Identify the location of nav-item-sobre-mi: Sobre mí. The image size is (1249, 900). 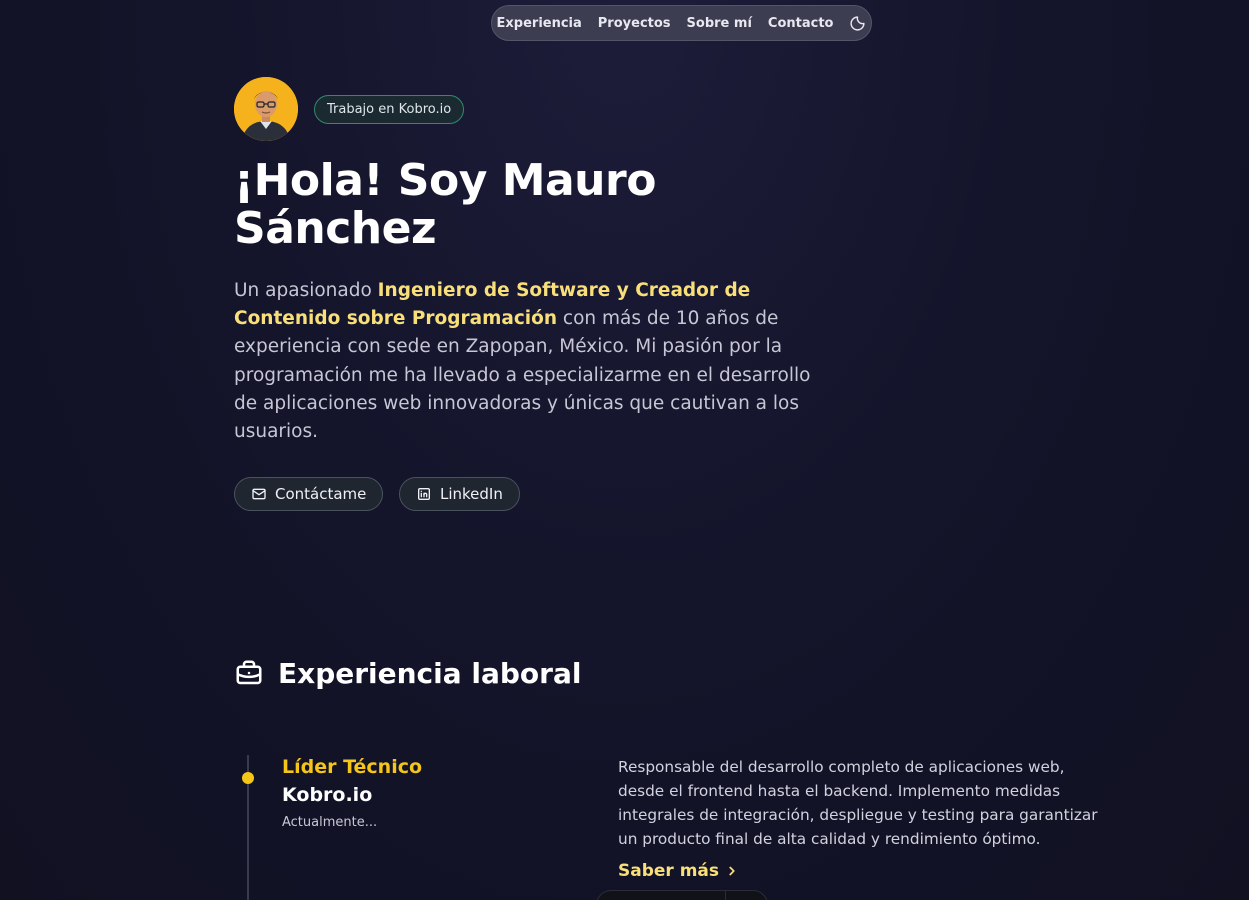
(719, 23).